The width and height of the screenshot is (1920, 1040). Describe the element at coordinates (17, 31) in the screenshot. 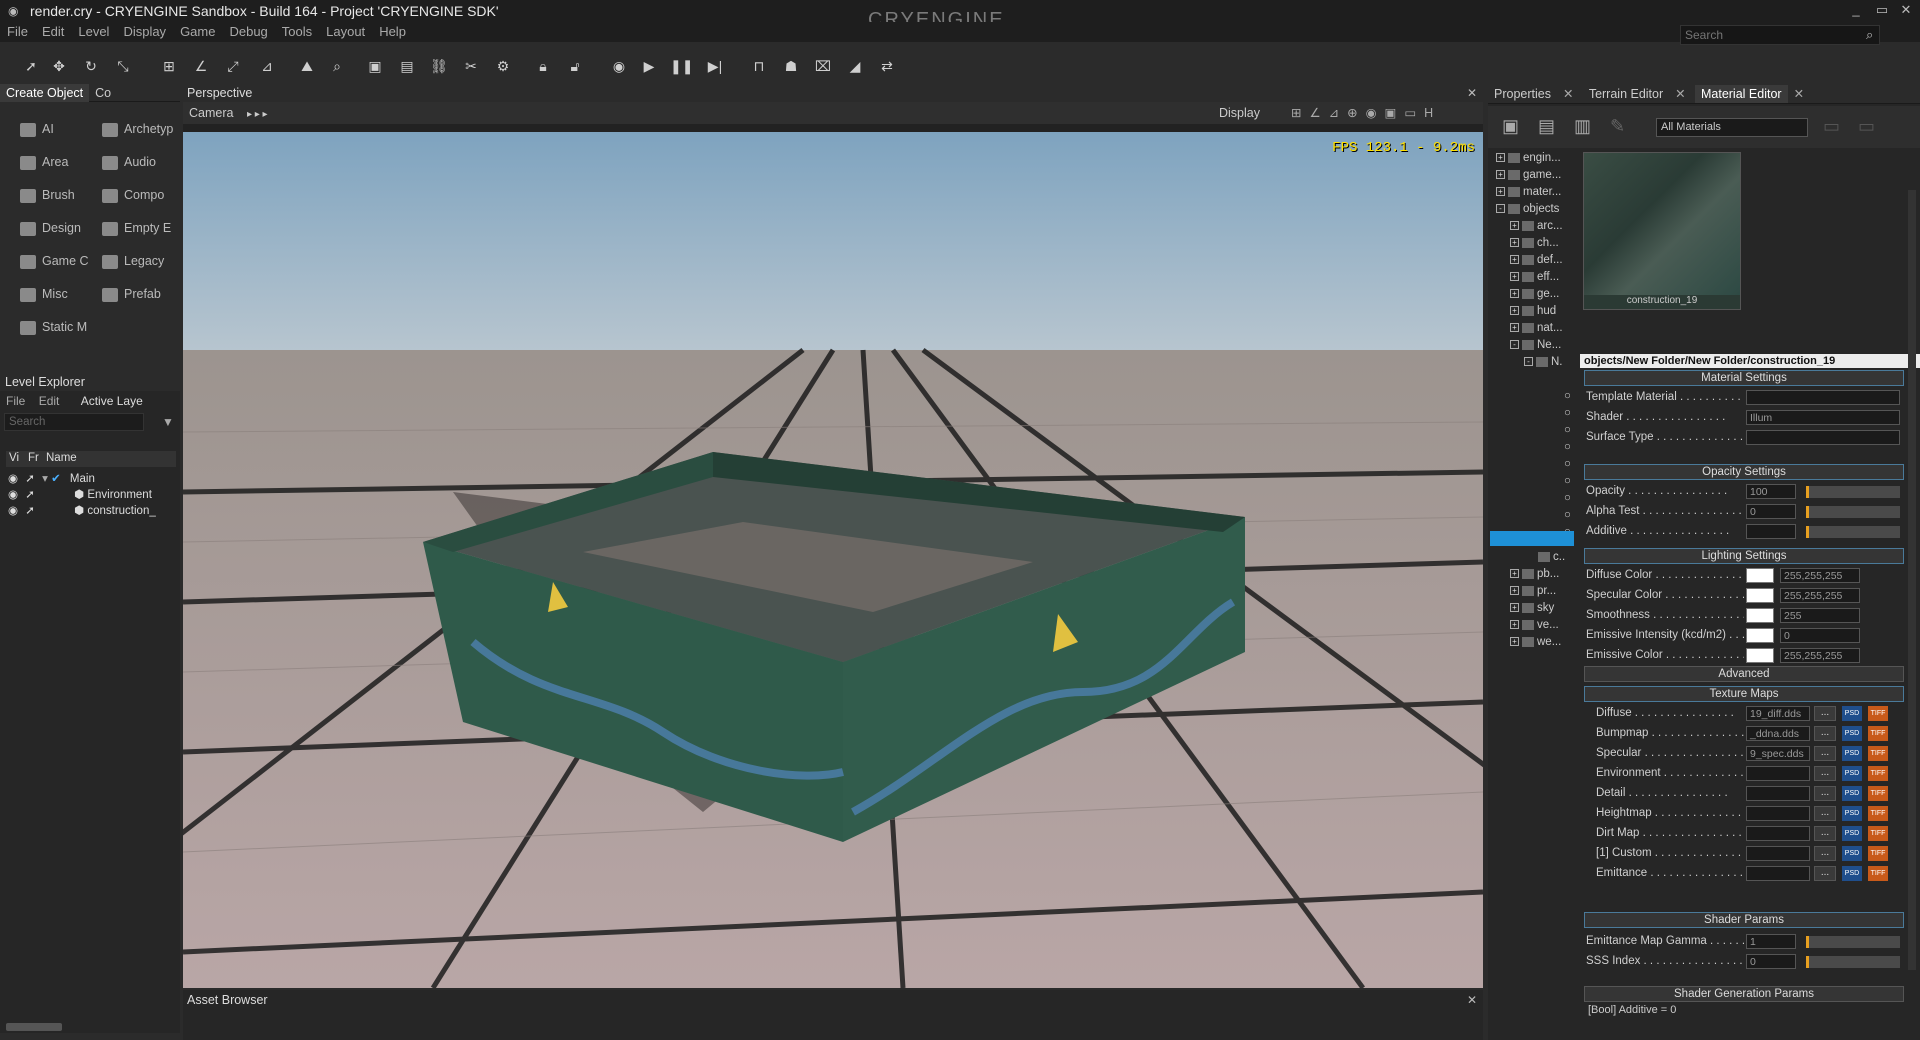

I see `menu-file: File` at that location.